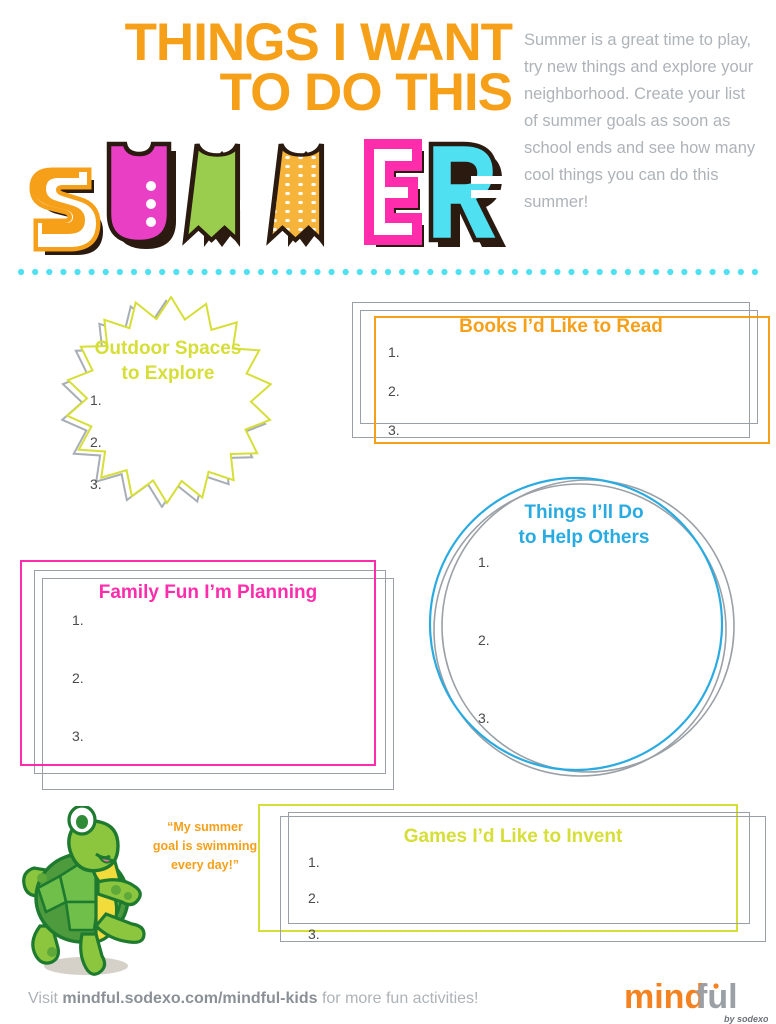 The height and width of the screenshot is (1024, 776). Describe the element at coordinates (205, 865) in the screenshot. I see `quote-line-3: every day!”` at that location.